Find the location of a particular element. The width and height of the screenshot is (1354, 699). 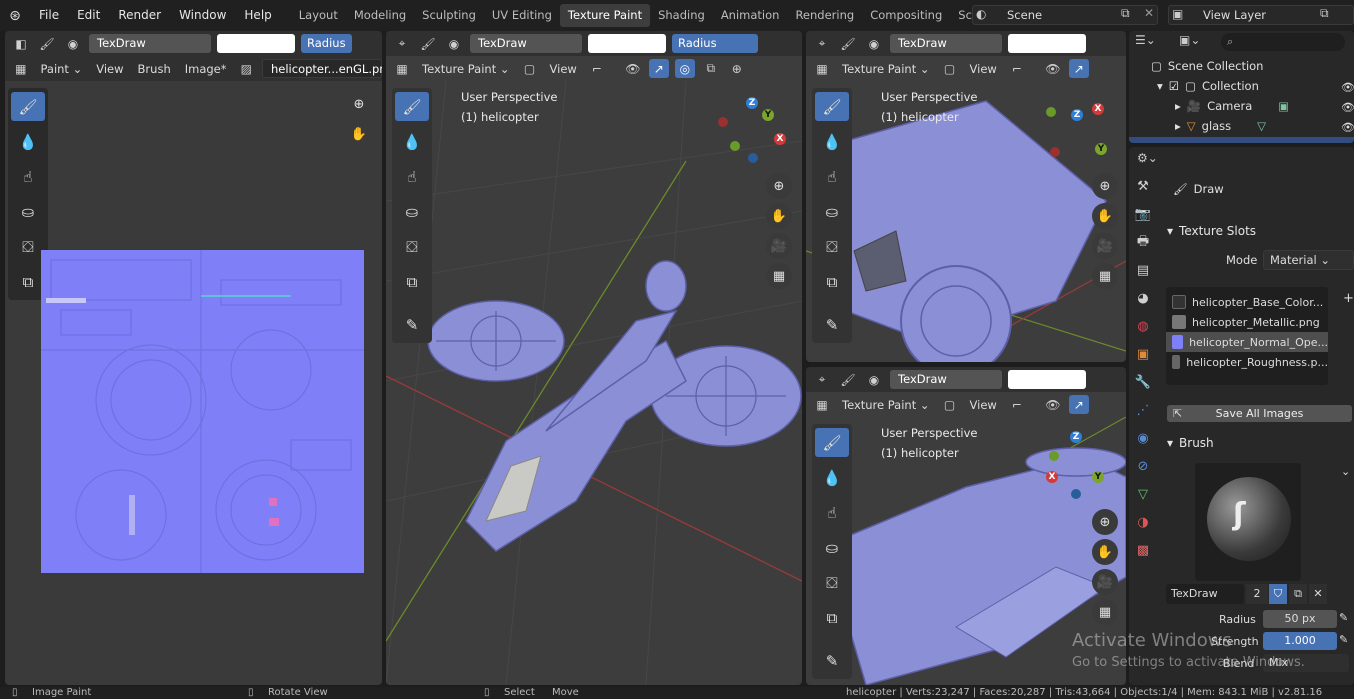

scene-tab-icon: ◕ is located at coordinates (1143, 298).